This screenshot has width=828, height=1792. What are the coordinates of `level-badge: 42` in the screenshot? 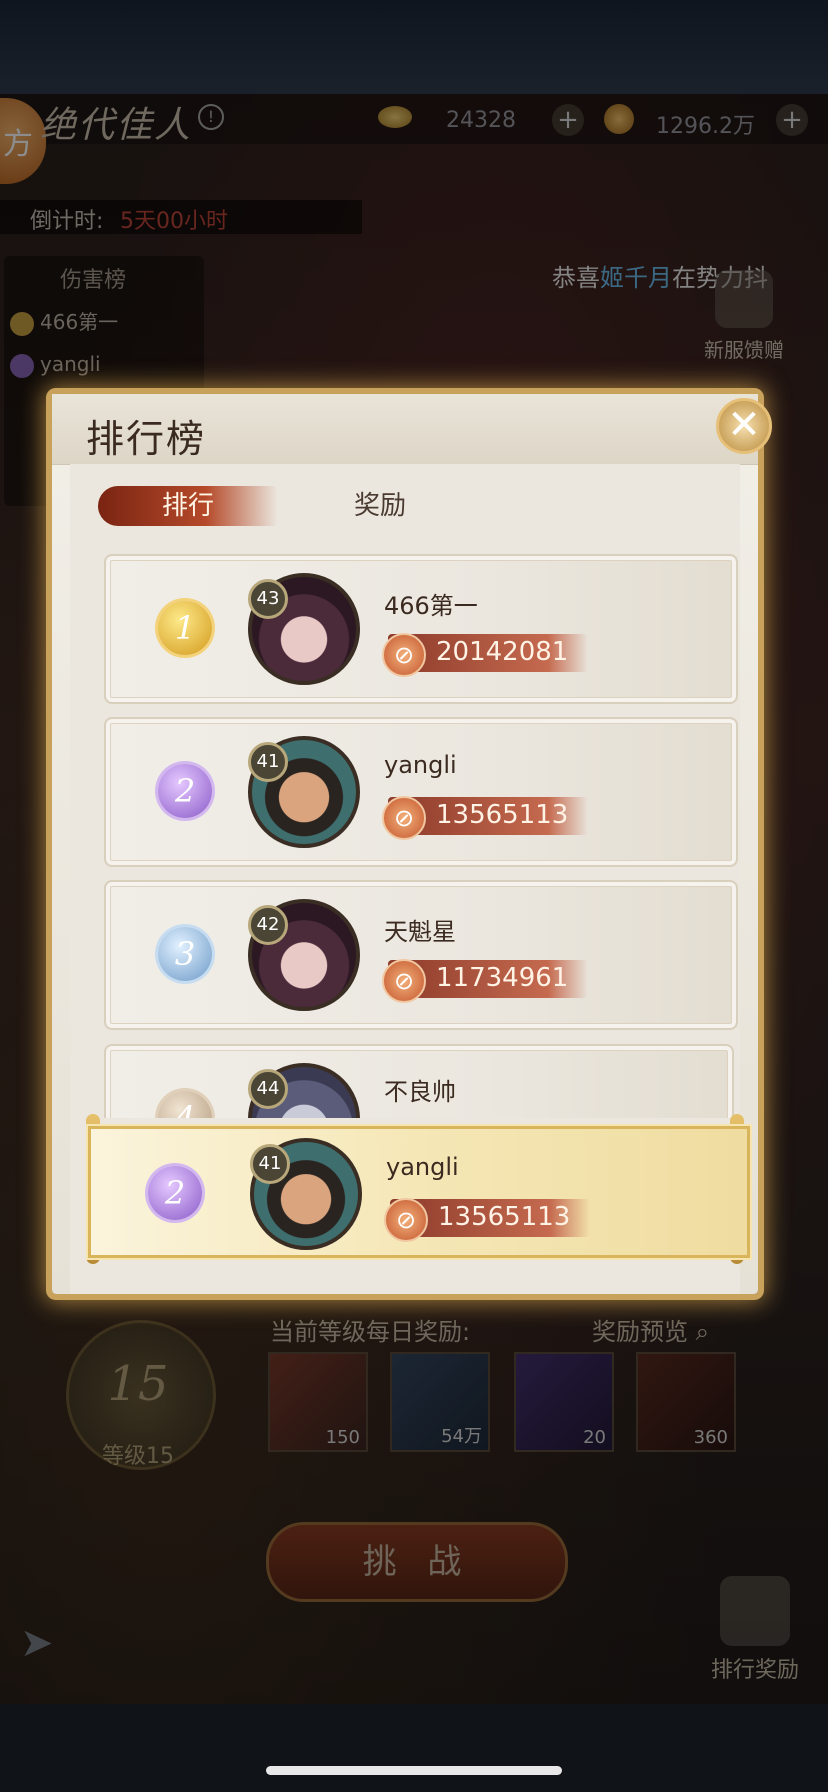 It's located at (268, 925).